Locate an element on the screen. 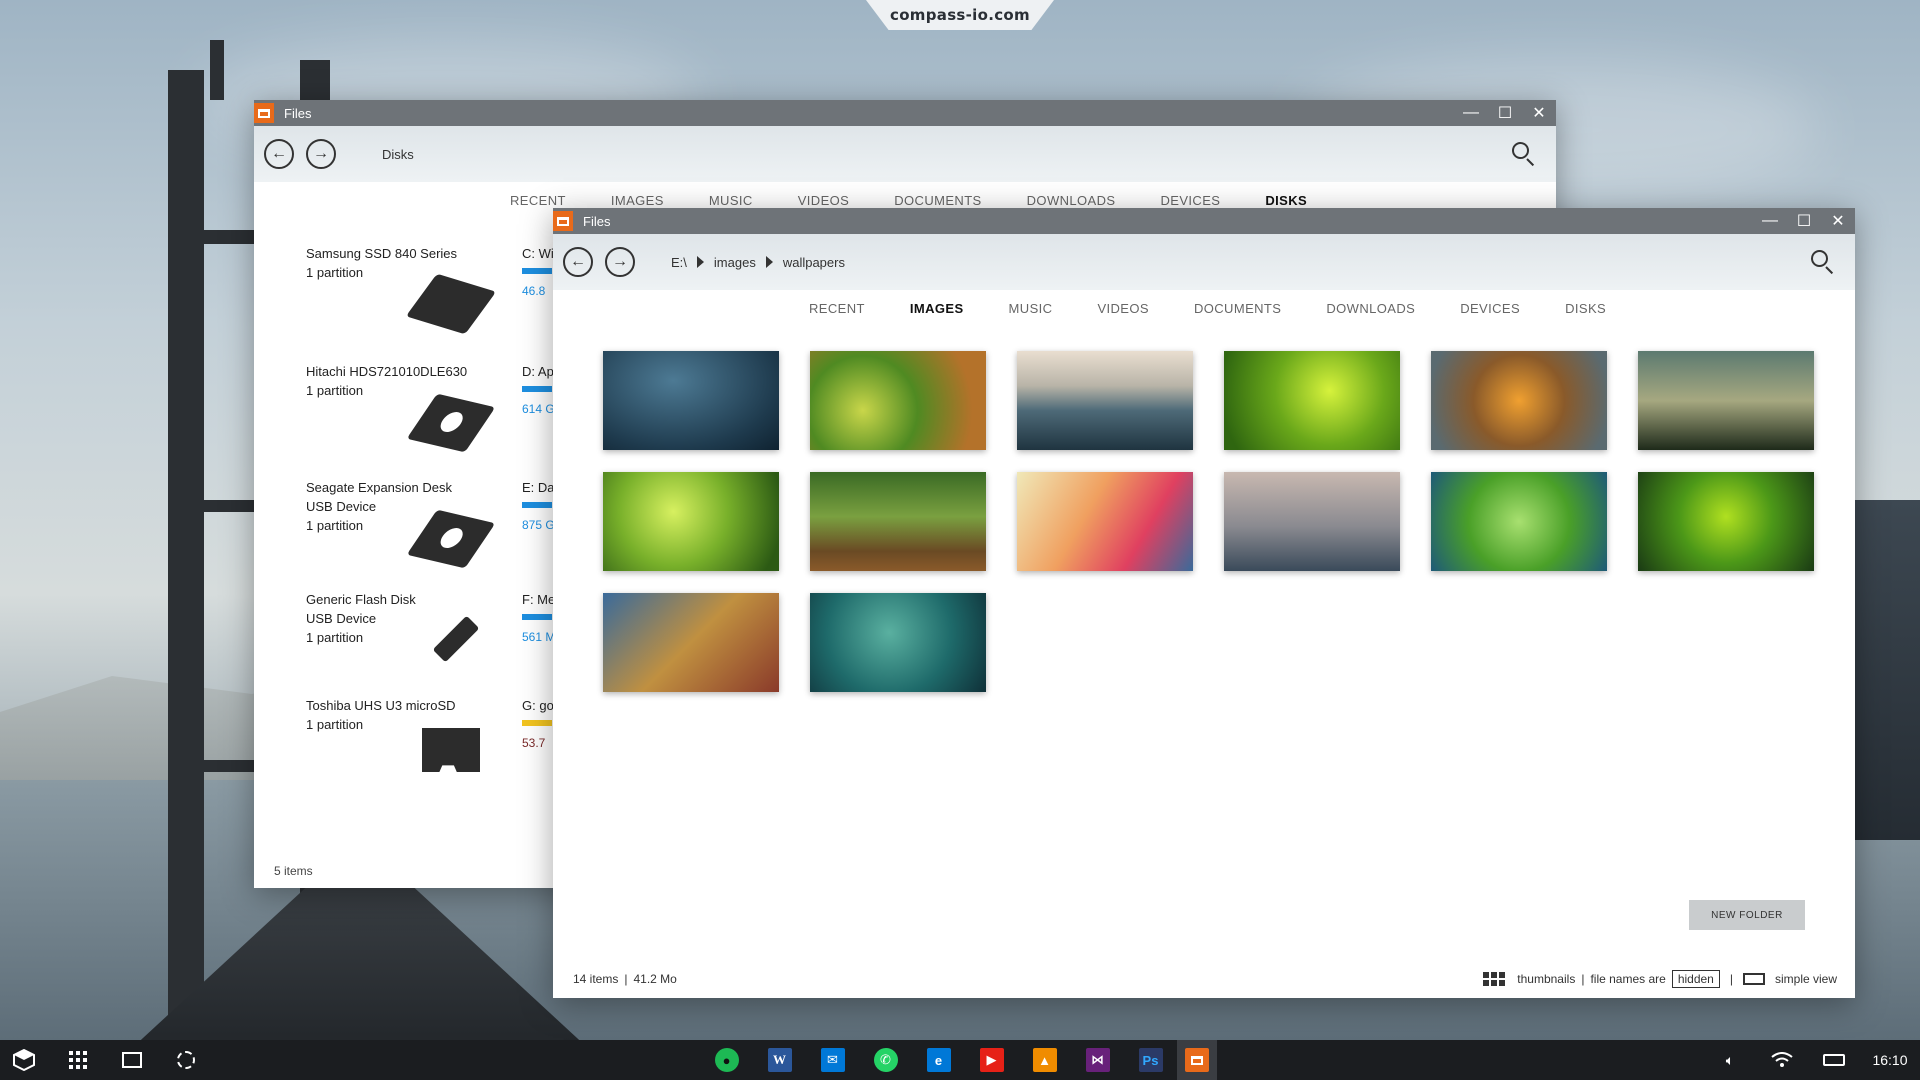 This screenshot has height=1080, width=1920. new-folder-button: NEW FOLDER is located at coordinates (1747, 915).